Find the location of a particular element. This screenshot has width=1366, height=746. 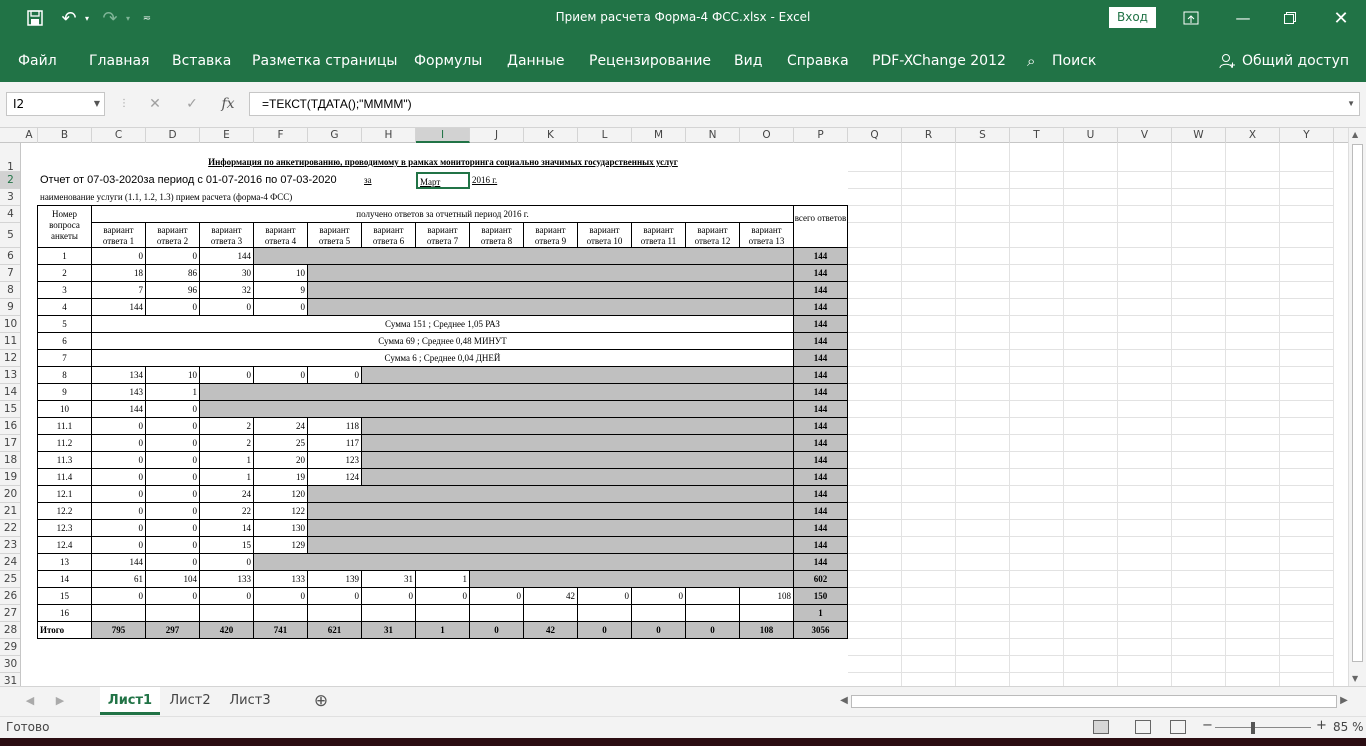

row-header-12: 12 is located at coordinates (10, 358).